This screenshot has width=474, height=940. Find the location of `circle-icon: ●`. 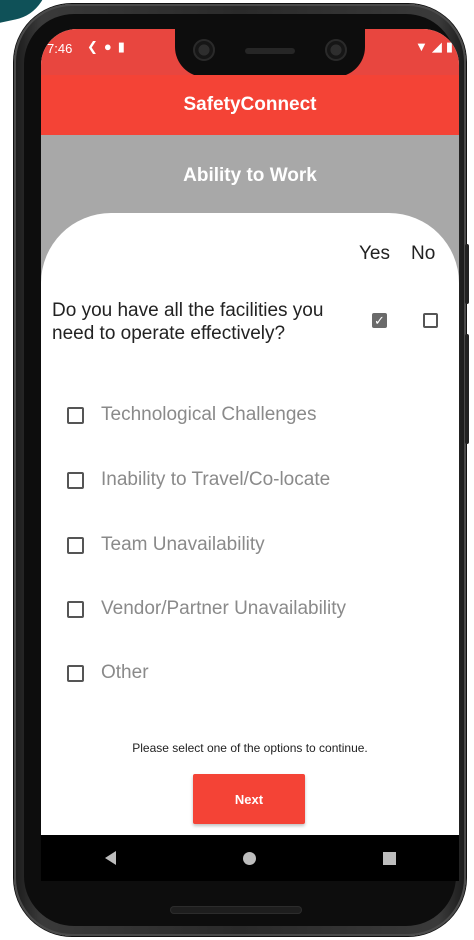

circle-icon: ● is located at coordinates (107, 46).